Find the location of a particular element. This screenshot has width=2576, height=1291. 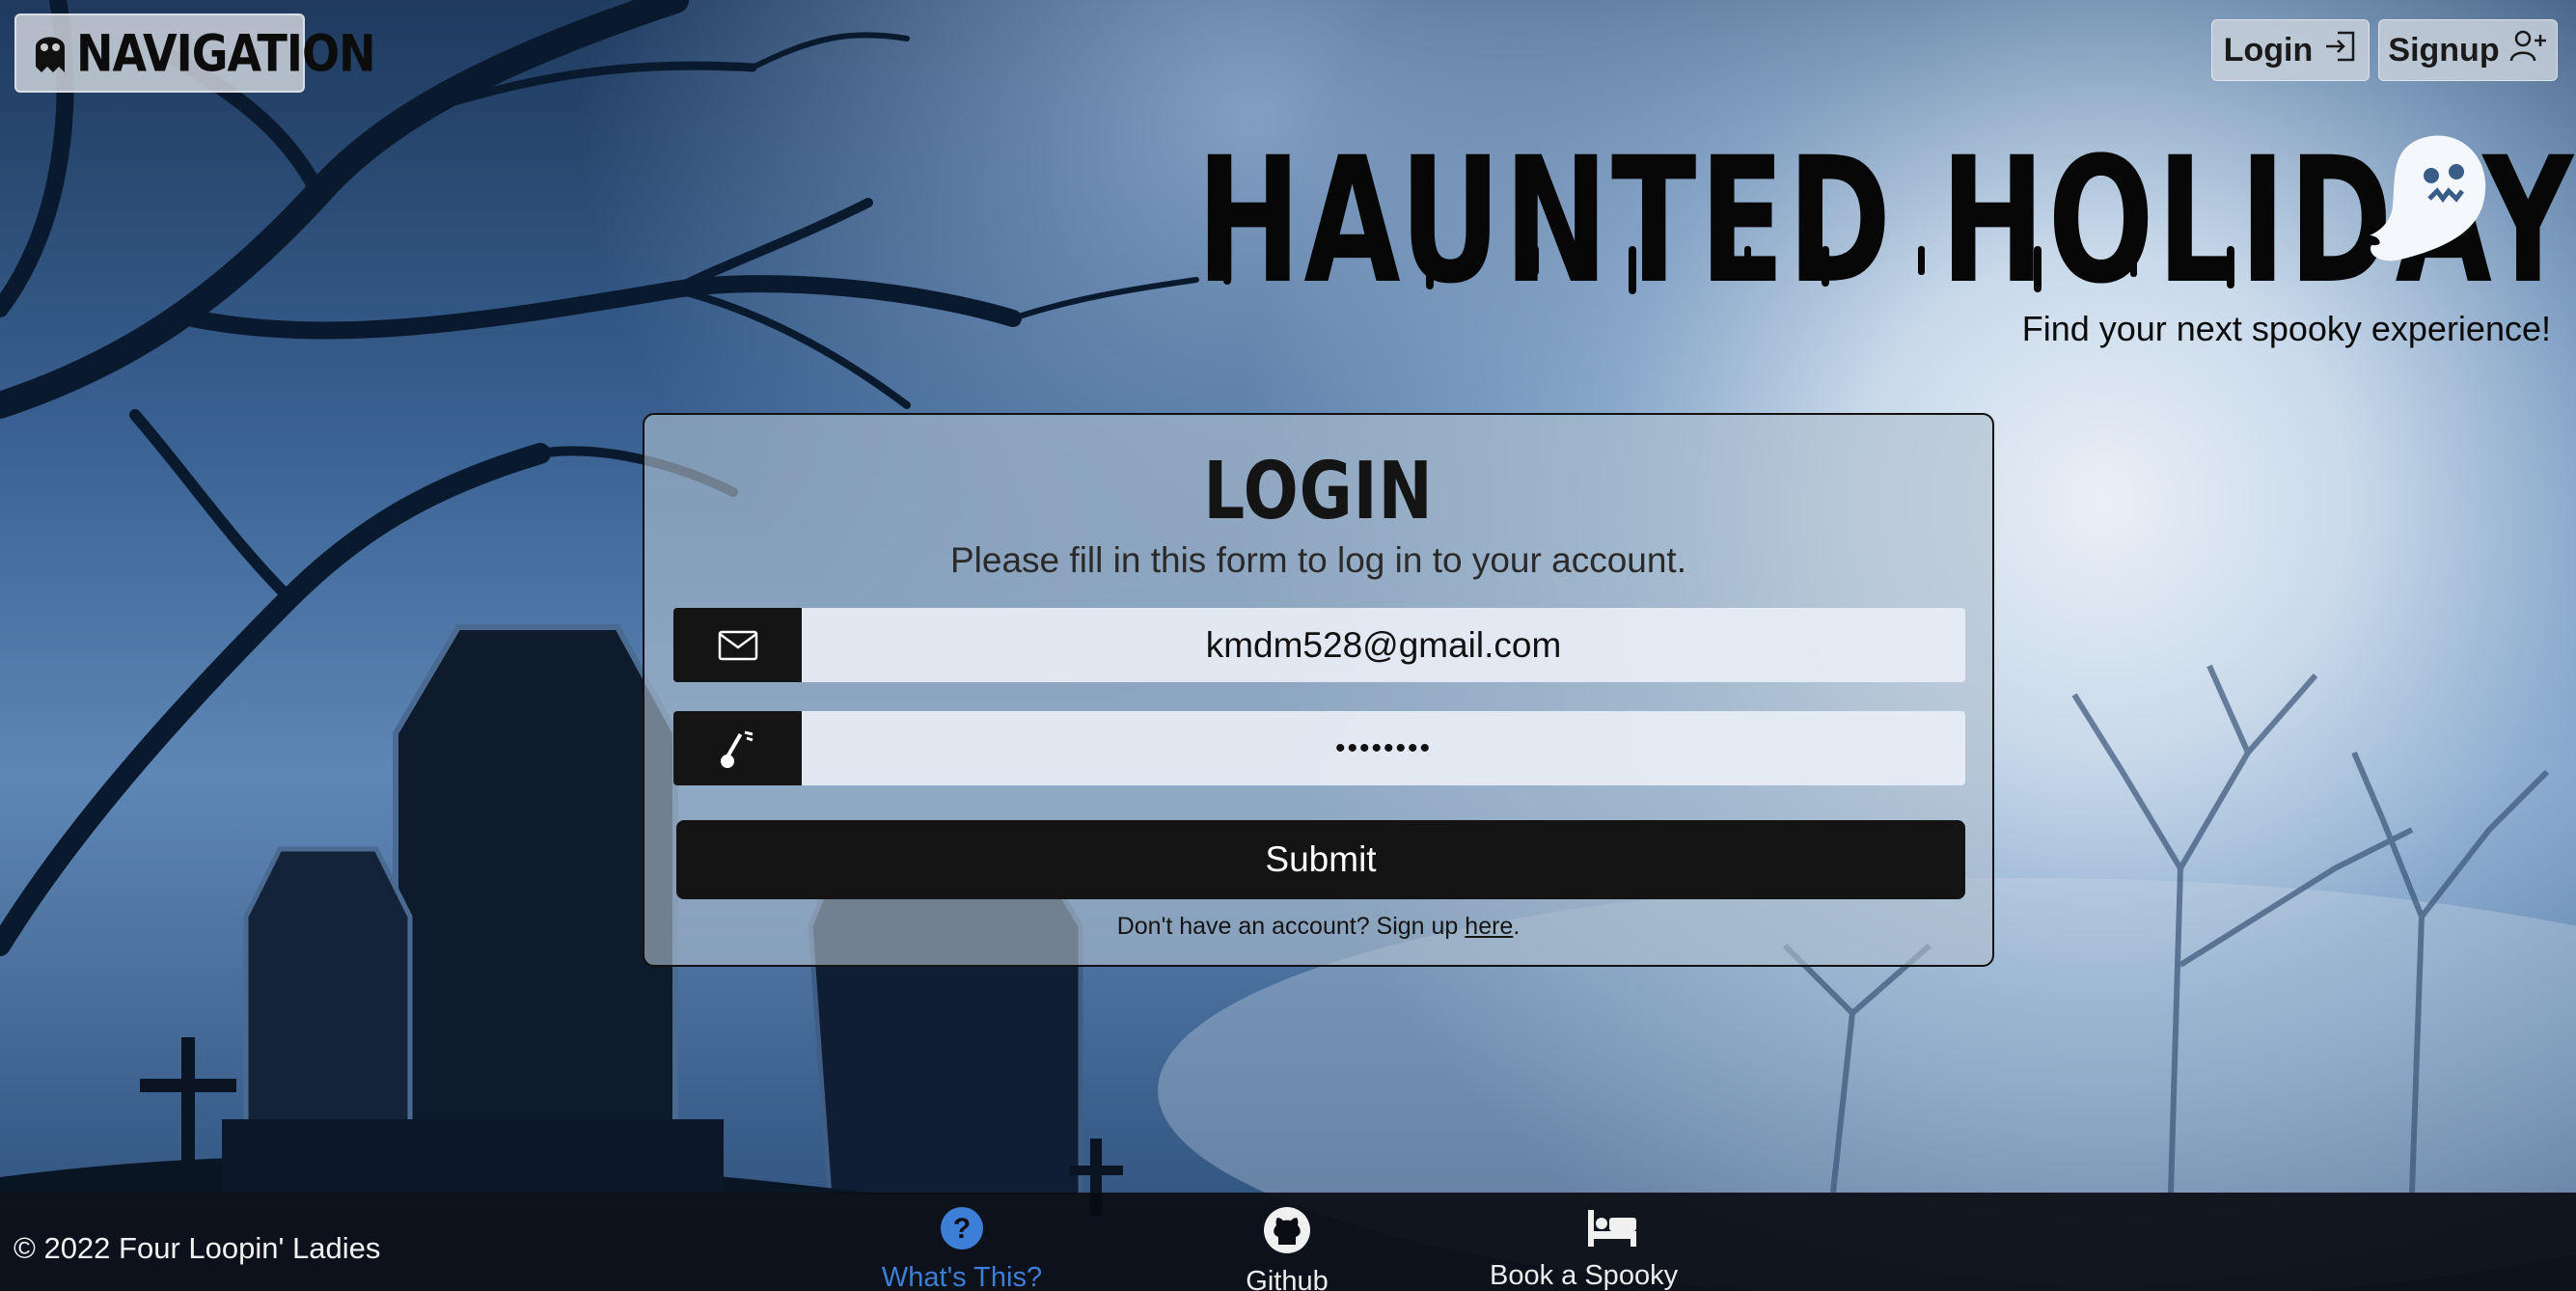

add-user-icon is located at coordinates (2529, 51).